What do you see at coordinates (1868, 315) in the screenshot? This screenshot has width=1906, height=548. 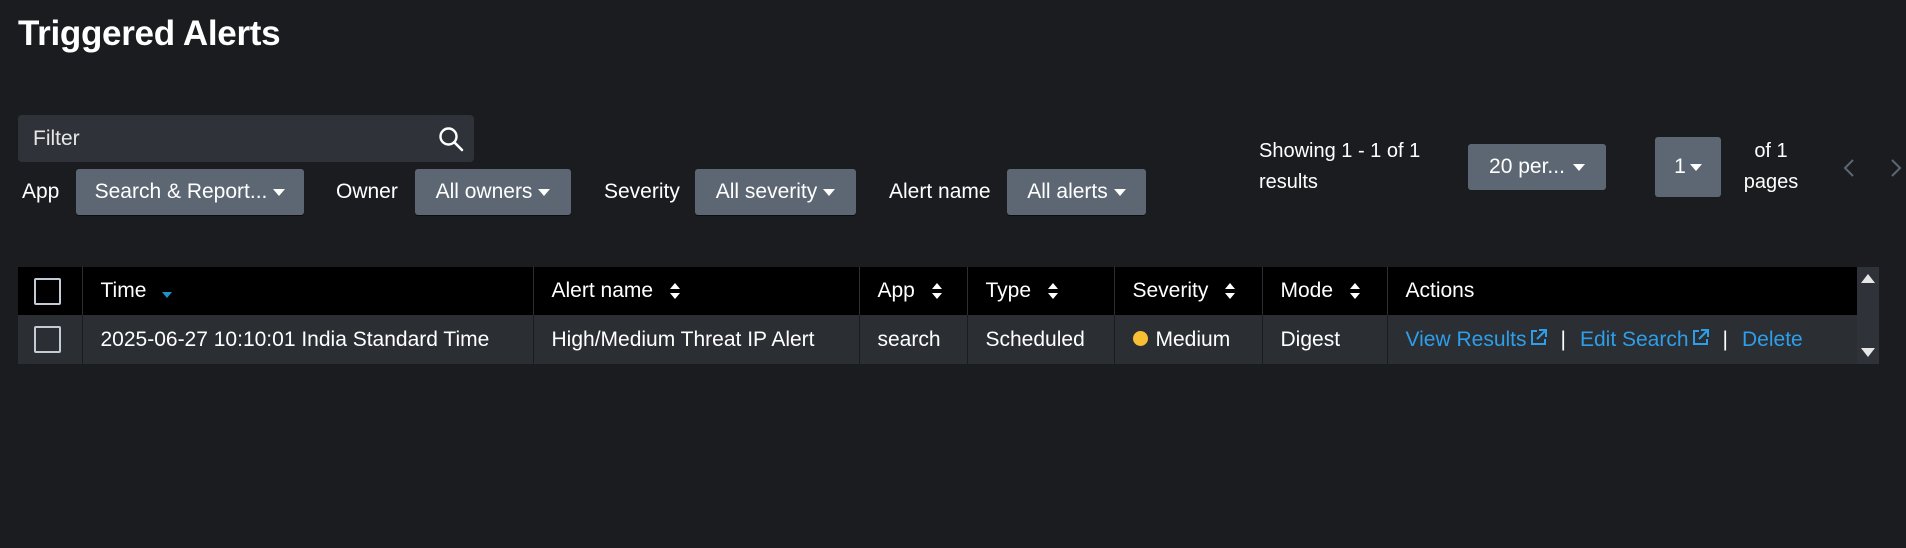 I see `table-scrollbar` at bounding box center [1868, 315].